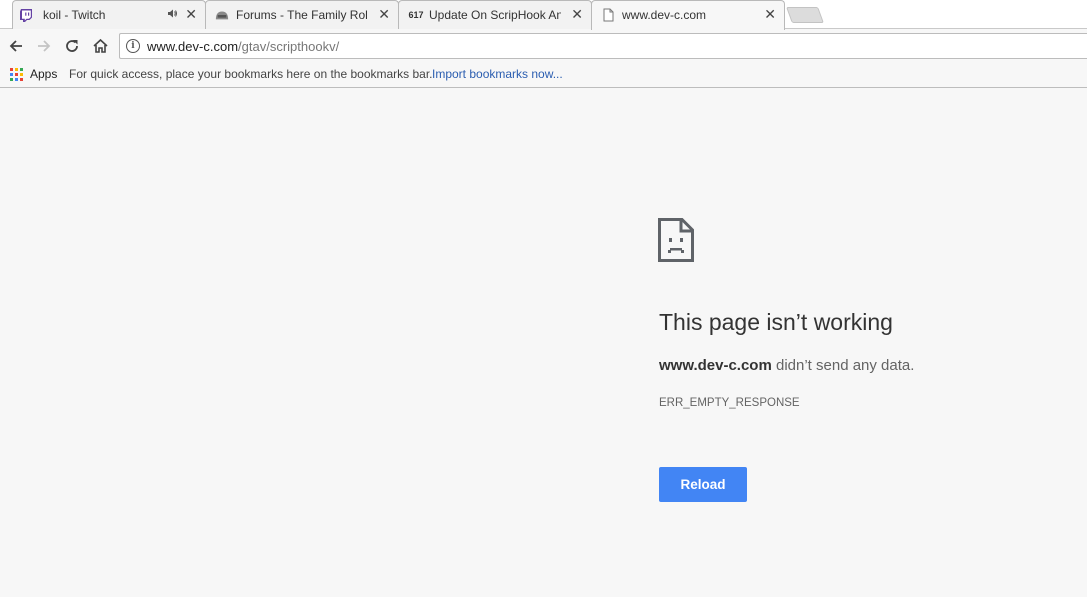 This screenshot has width=1087, height=597. Describe the element at coordinates (416, 15) in the screenshot. I see `dev-c-icon: 617` at that location.